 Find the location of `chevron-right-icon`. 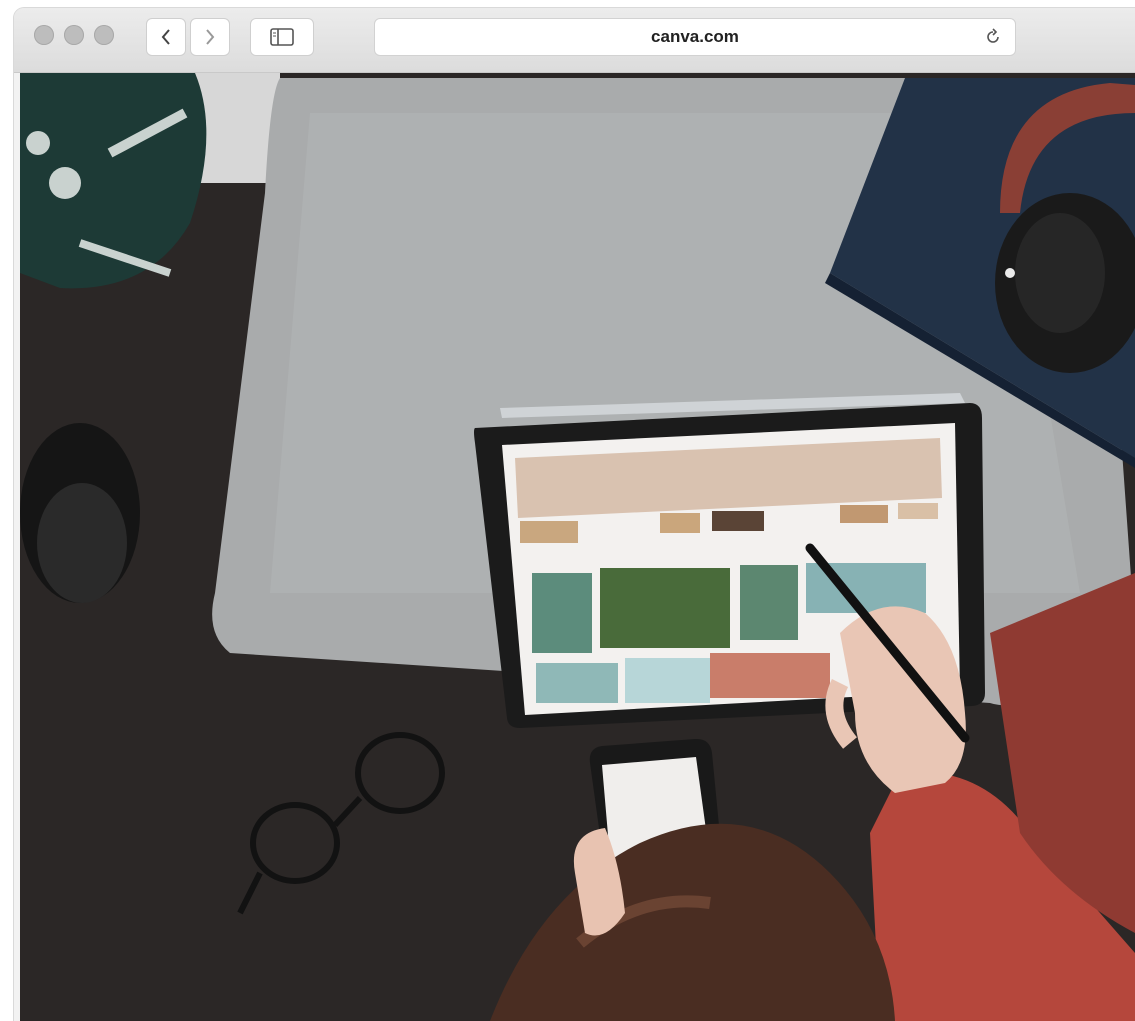

chevron-right-icon is located at coordinates (210, 37).